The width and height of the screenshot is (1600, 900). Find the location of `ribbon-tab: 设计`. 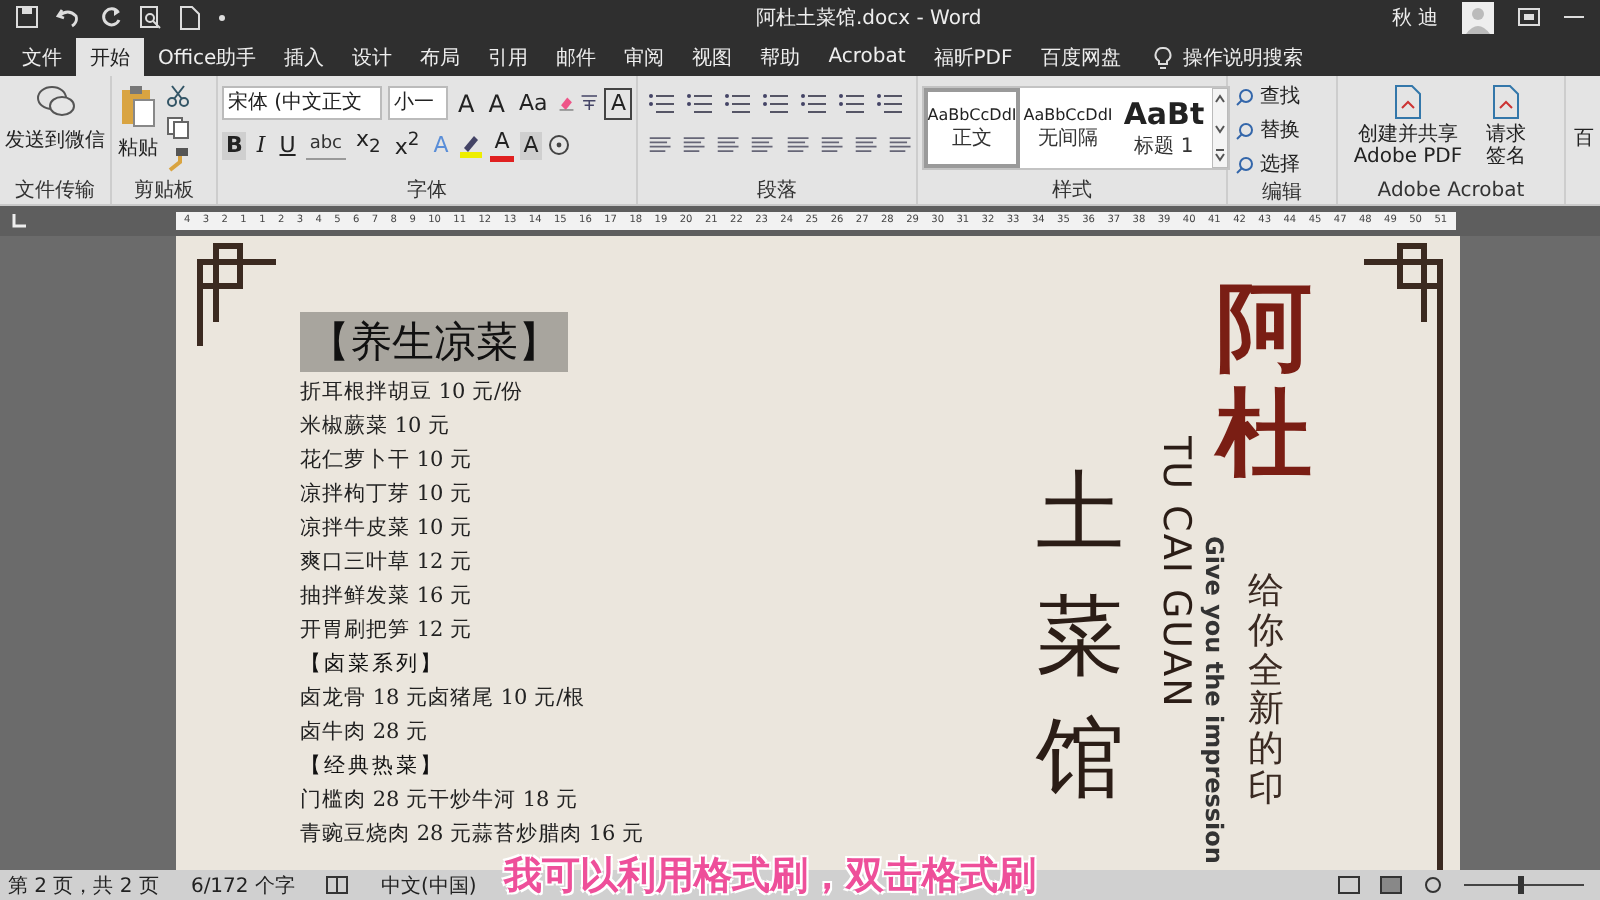

ribbon-tab: 设计 is located at coordinates (372, 57).